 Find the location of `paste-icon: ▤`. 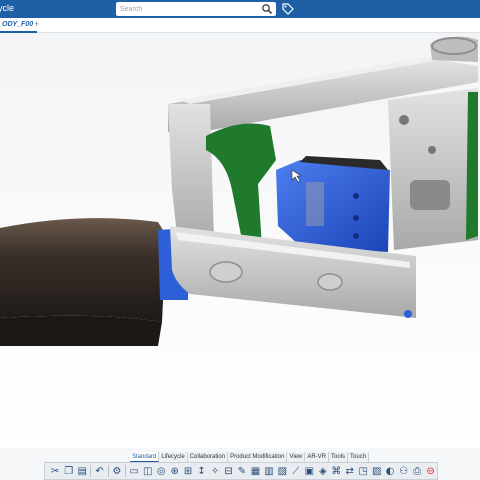

paste-icon: ▤ is located at coordinates (82, 471).